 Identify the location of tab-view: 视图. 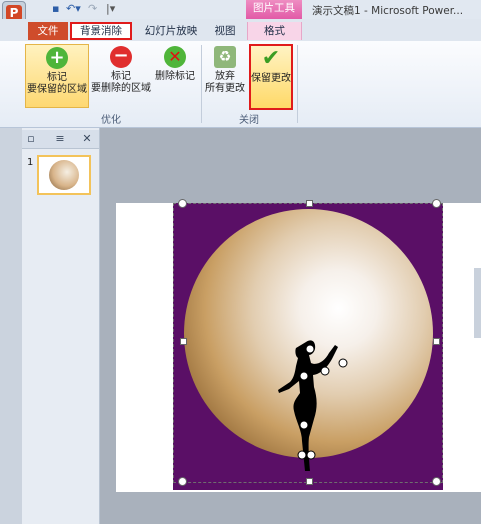
(225, 31).